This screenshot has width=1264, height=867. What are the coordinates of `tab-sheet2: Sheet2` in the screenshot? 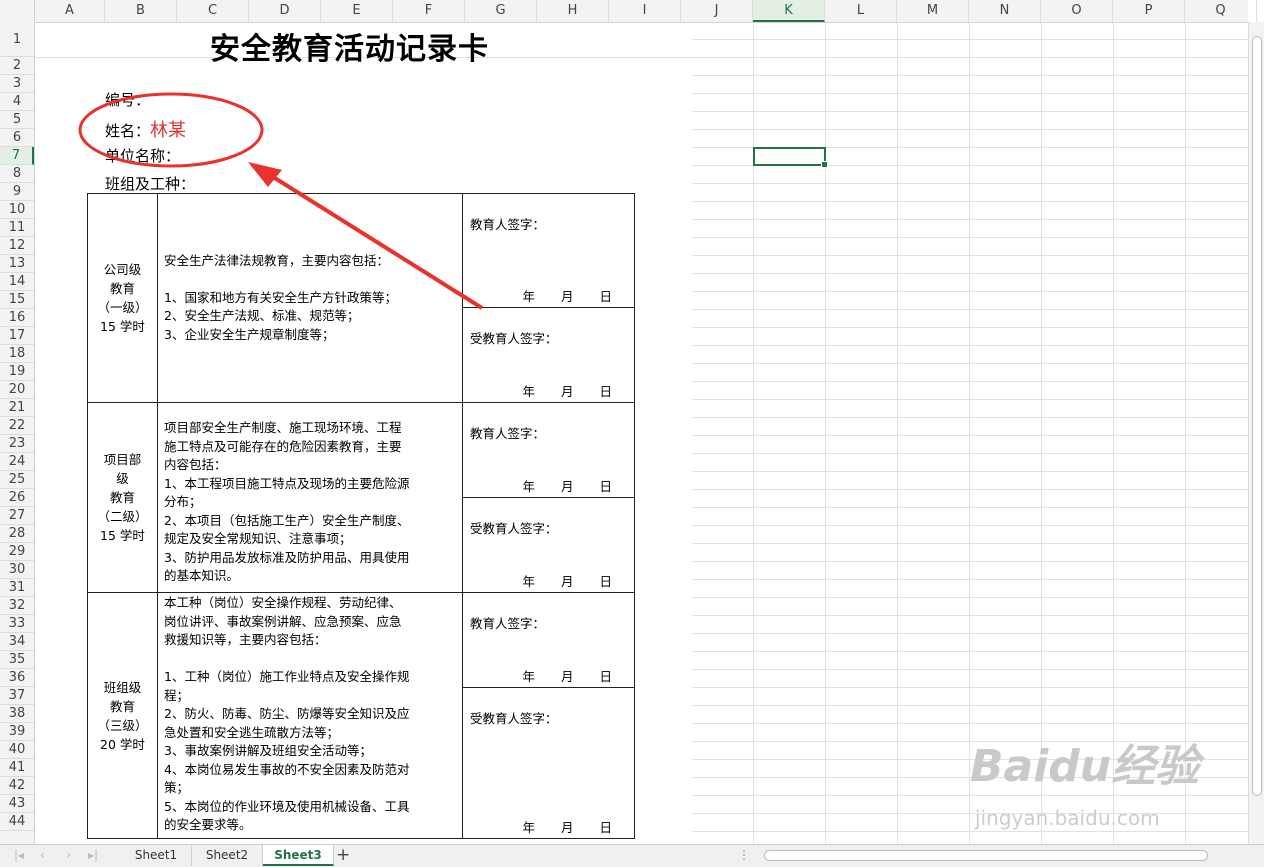 It's located at (227, 855).